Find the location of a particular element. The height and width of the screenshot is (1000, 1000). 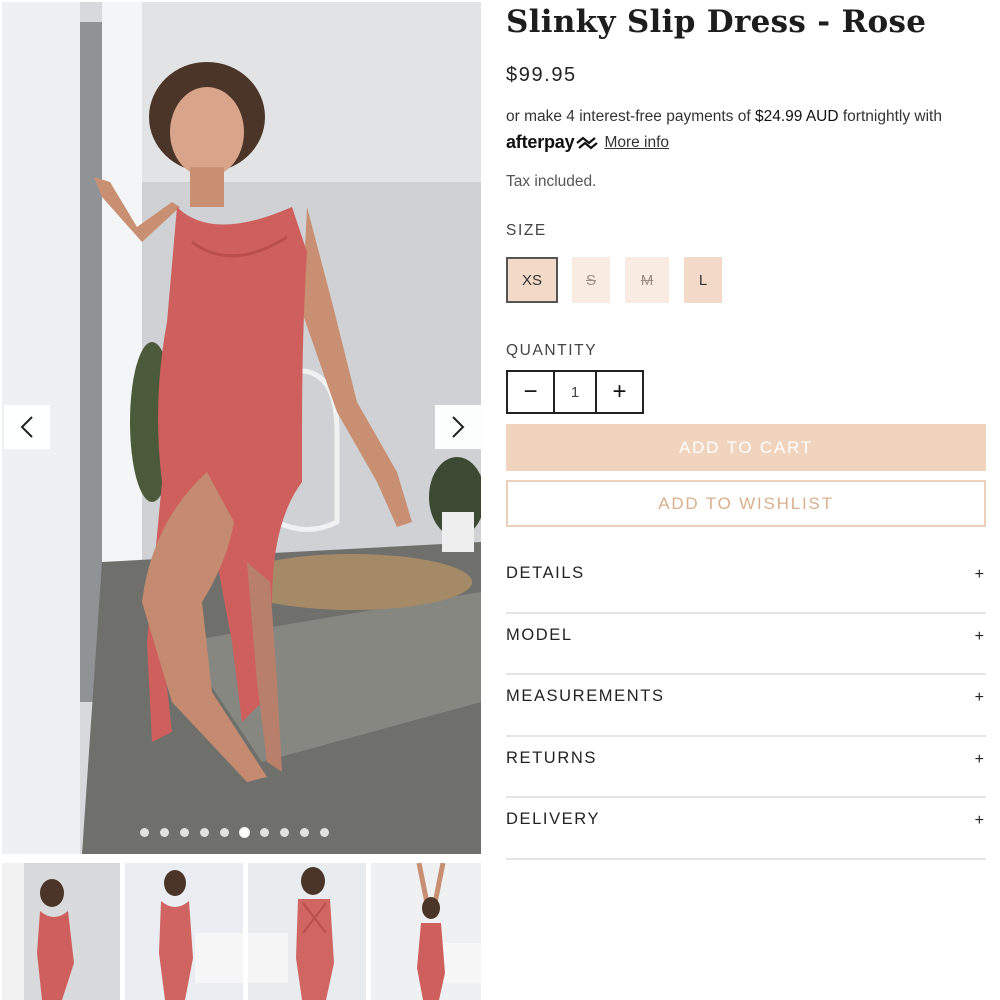

afterpay-more-info-link: More info is located at coordinates (636, 143).